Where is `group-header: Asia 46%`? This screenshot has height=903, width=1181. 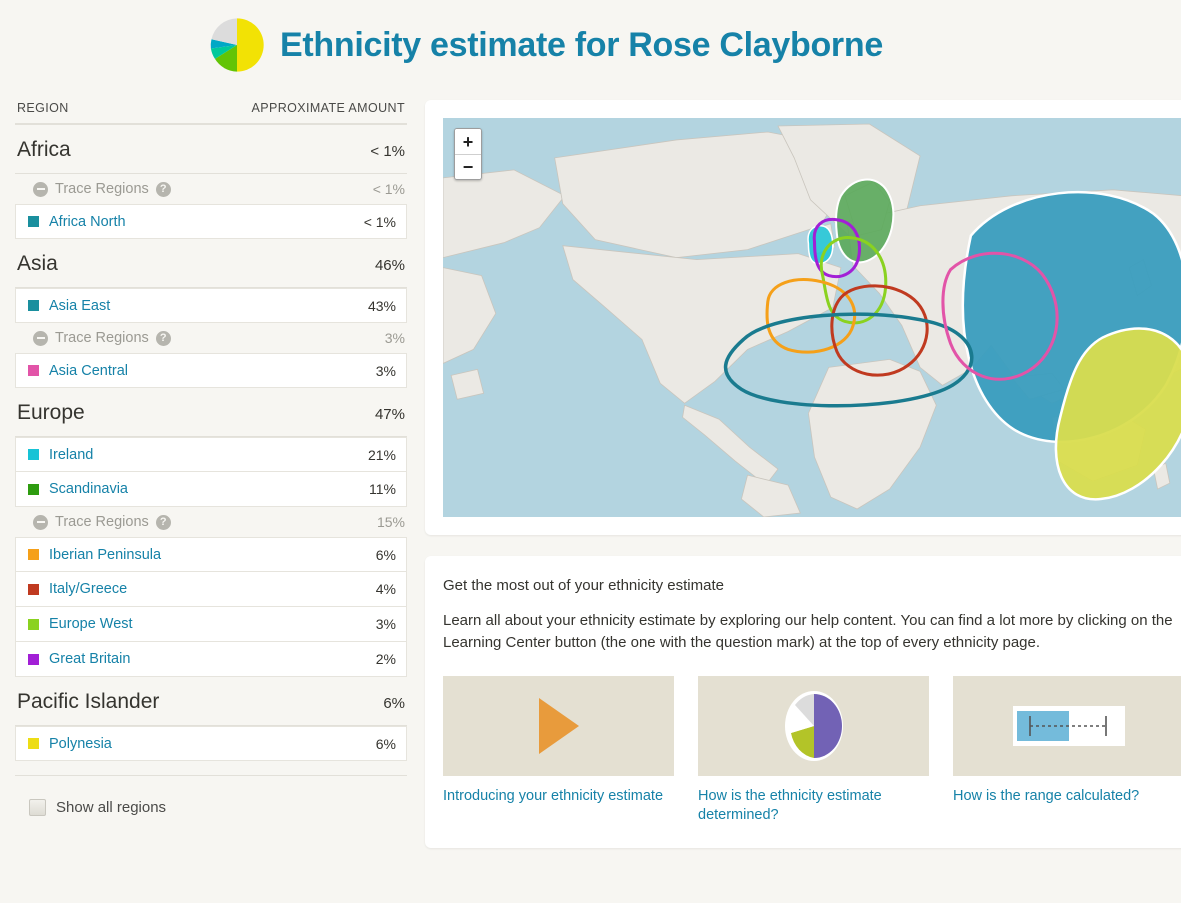 group-header: Asia 46% is located at coordinates (211, 263).